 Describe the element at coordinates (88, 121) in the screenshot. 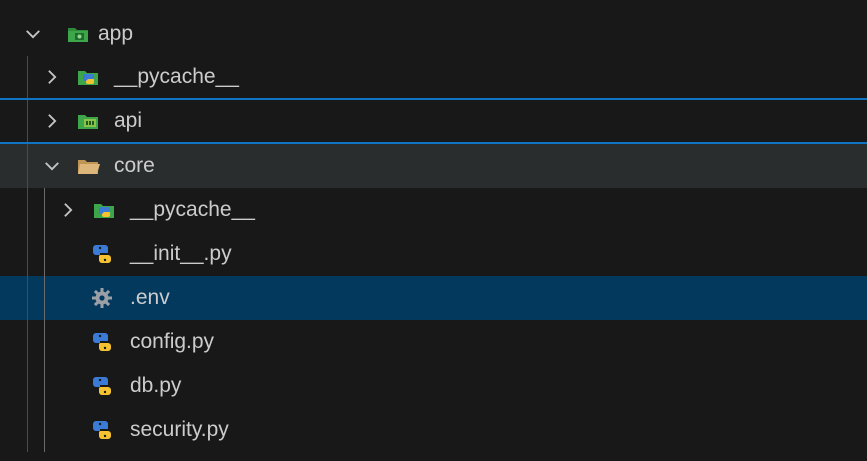

I see `api-folder-icon` at that location.